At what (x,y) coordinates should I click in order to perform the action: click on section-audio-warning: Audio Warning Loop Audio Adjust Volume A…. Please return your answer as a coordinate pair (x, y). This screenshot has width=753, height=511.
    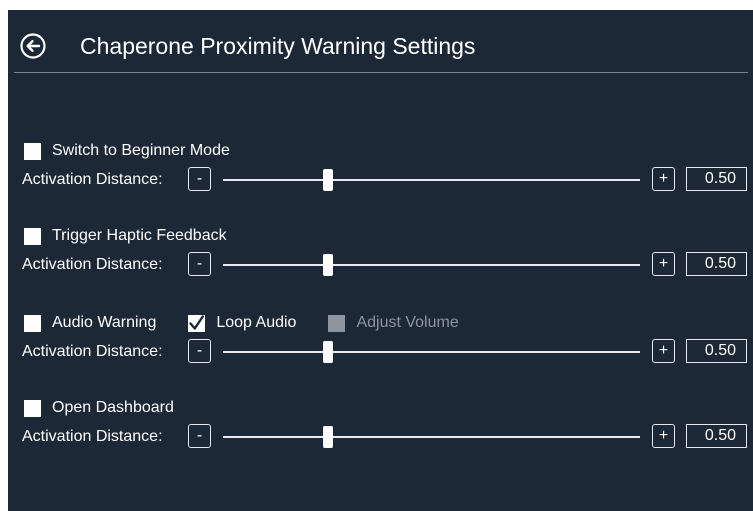
    Looking at the image, I should click on (380, 342).